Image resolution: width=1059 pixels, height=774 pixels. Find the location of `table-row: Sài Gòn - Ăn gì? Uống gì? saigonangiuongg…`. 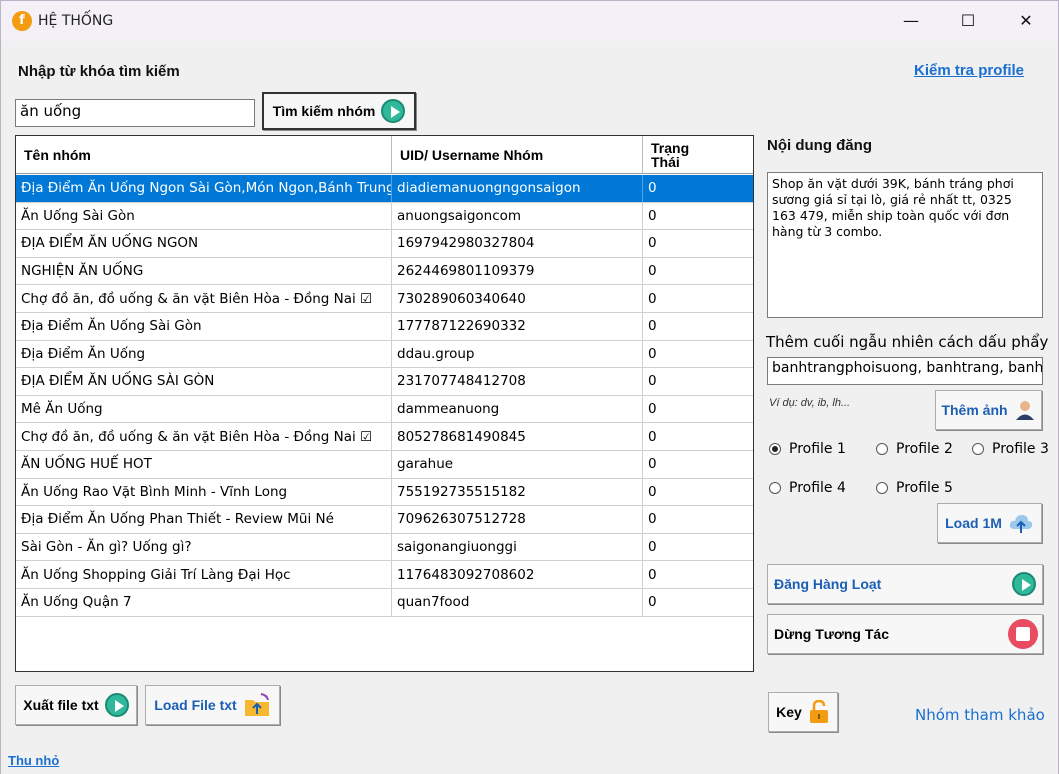

table-row: Sài Gòn - Ăn gì? Uống gì? saigonangiuongg… is located at coordinates (384, 547).